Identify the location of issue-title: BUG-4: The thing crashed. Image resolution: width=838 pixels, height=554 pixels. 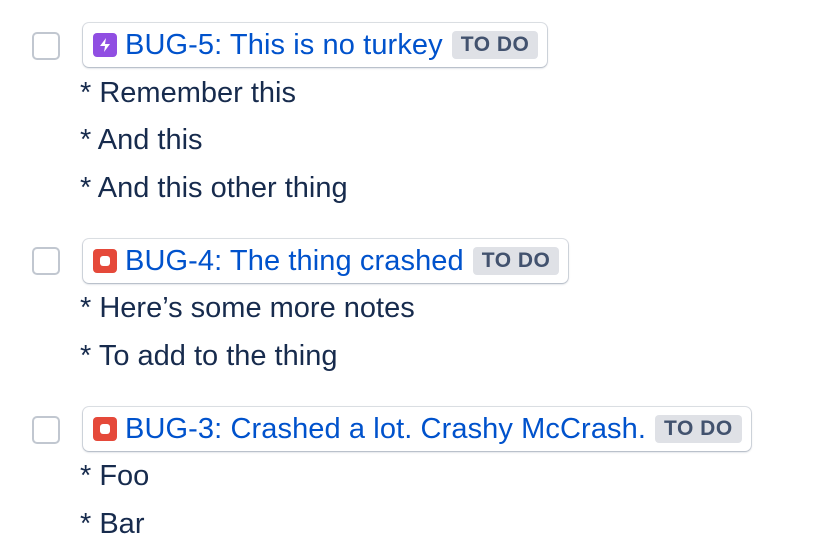
(294, 261).